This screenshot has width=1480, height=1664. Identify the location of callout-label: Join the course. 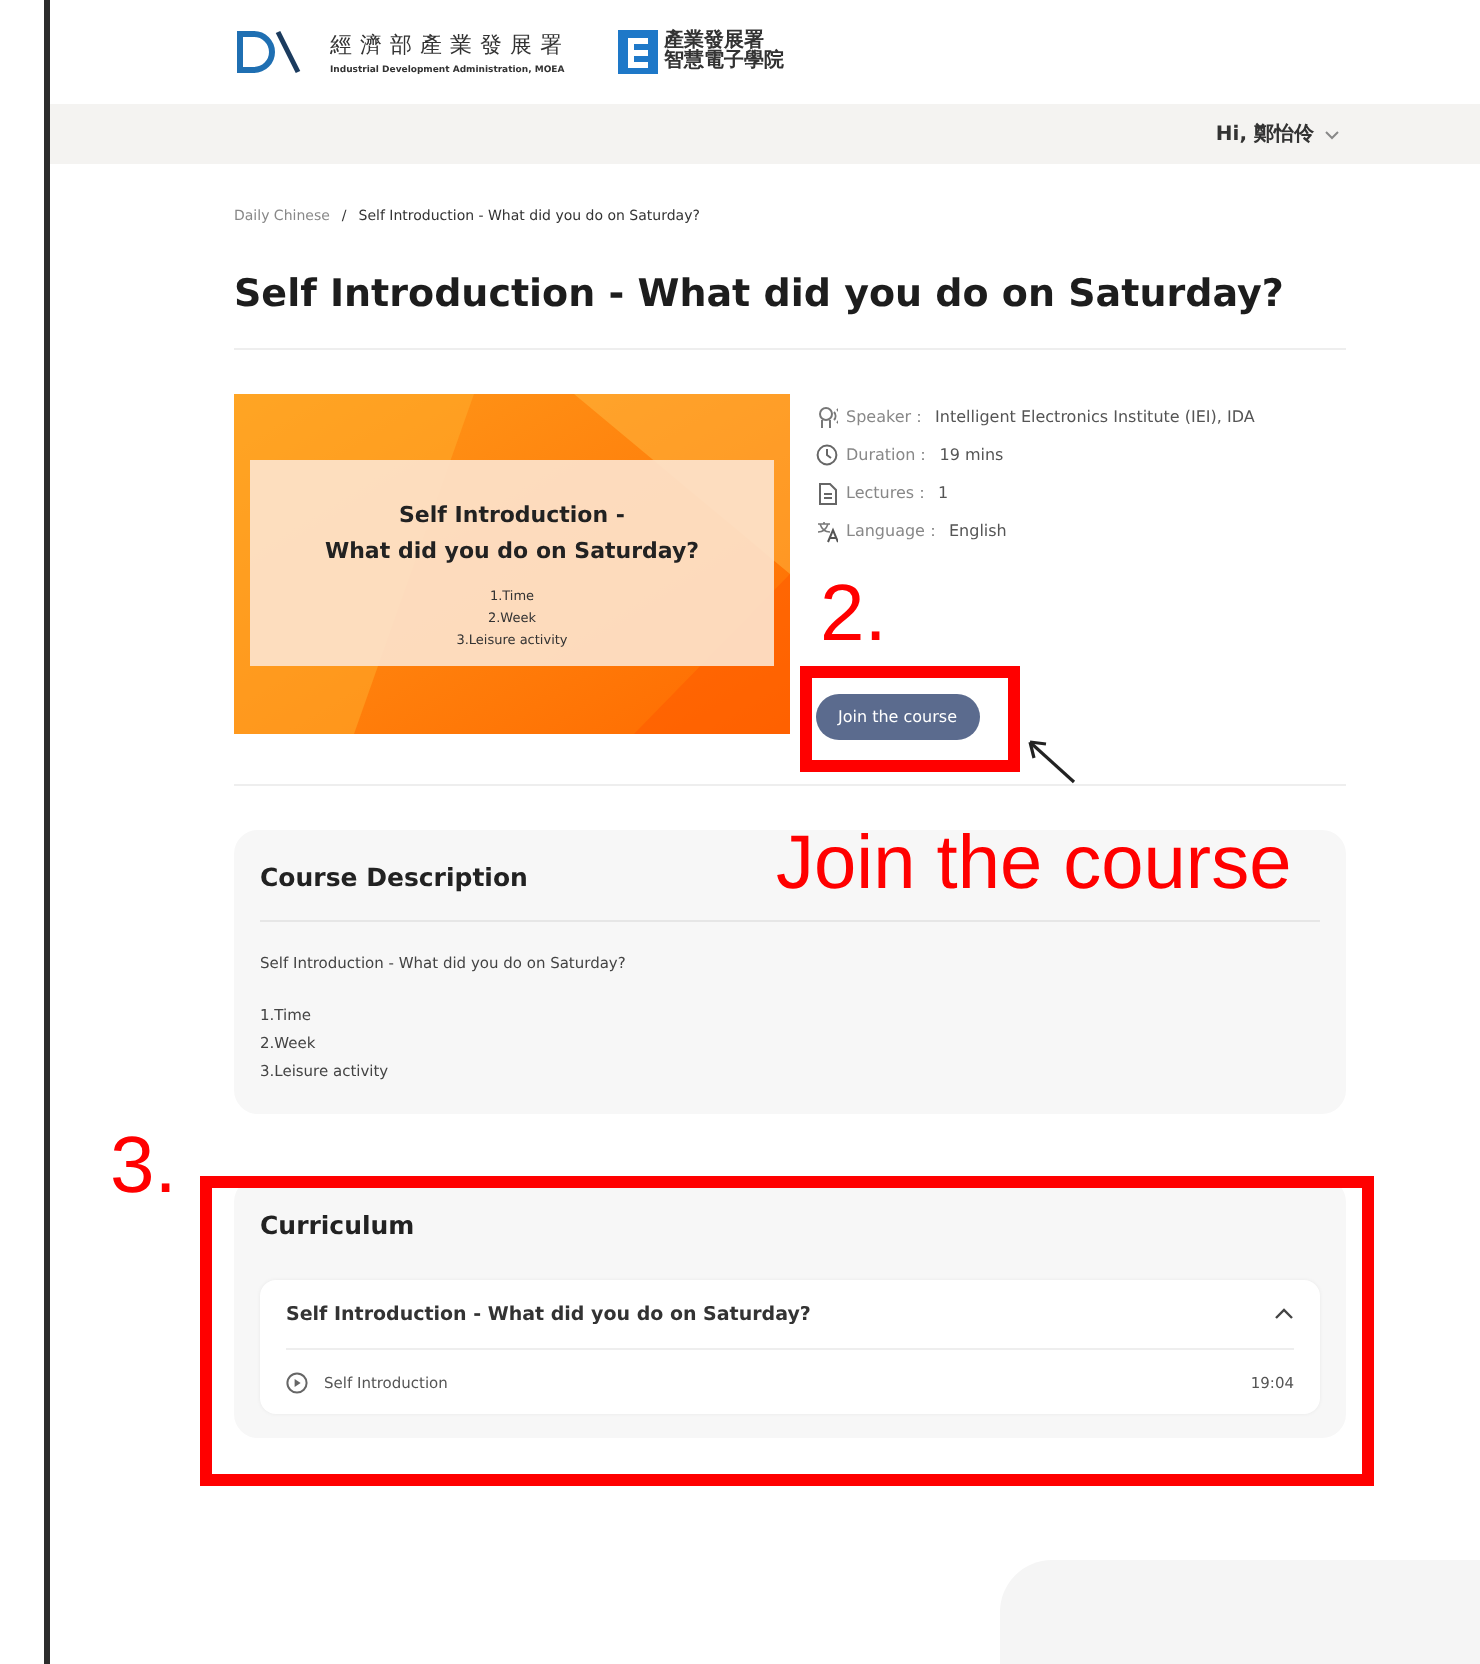
(1034, 864).